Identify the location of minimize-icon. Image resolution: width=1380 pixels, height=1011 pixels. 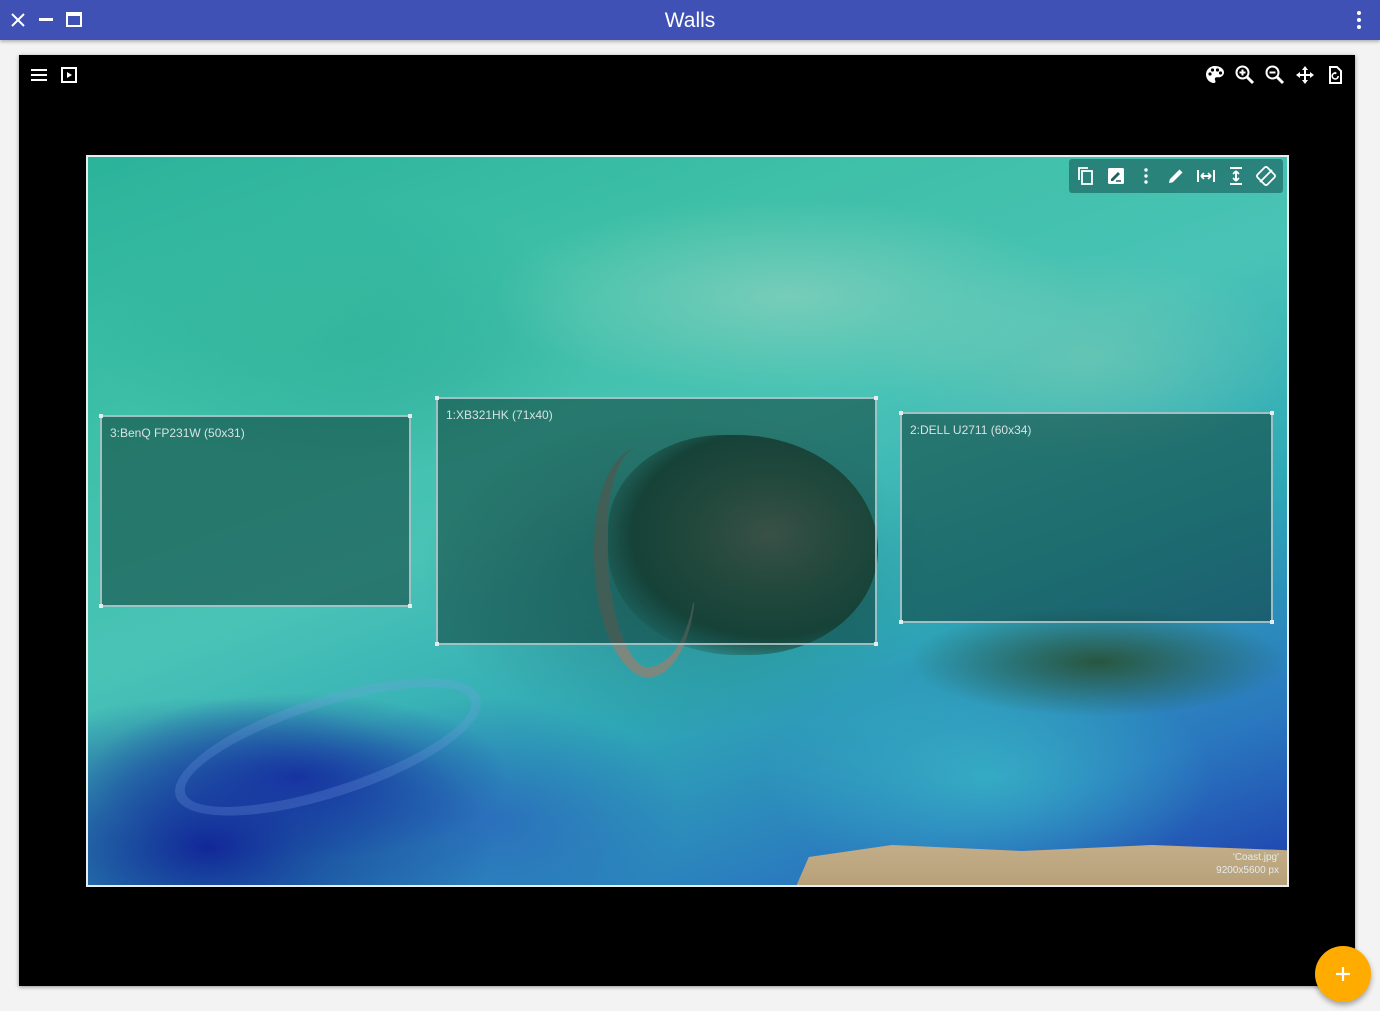
(46, 20).